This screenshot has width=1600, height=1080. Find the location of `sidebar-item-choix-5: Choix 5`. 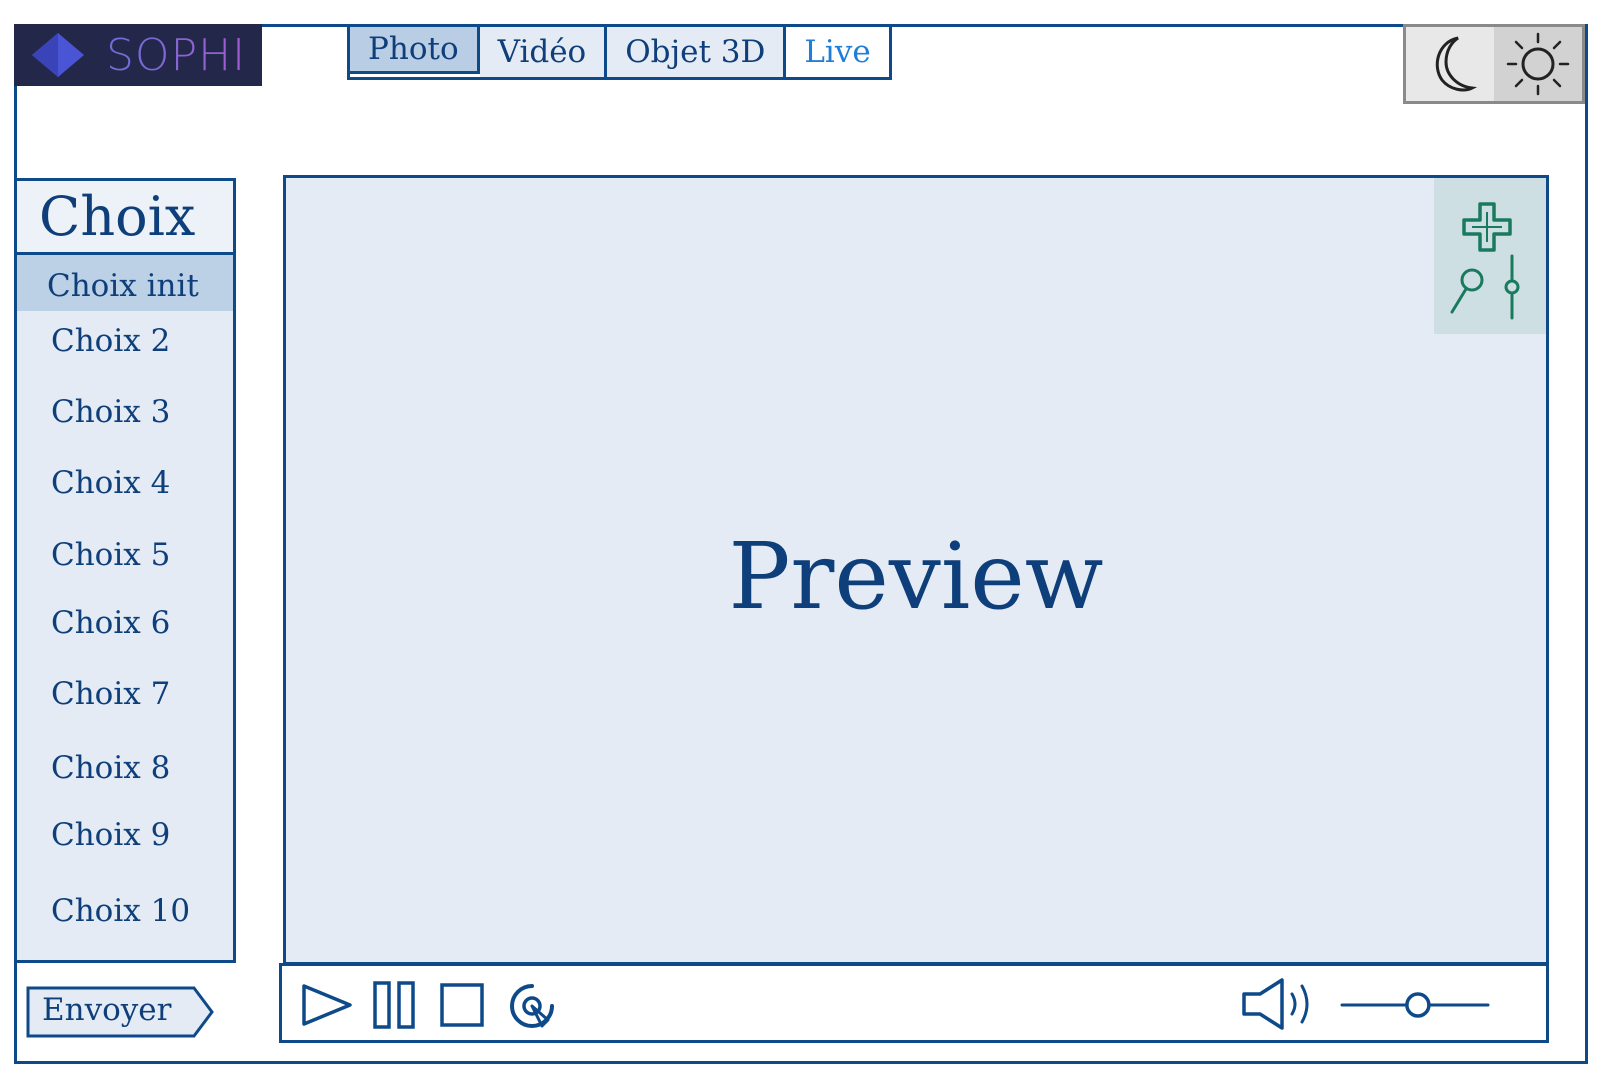

sidebar-item-choix-5: Choix 5 is located at coordinates (125, 555).